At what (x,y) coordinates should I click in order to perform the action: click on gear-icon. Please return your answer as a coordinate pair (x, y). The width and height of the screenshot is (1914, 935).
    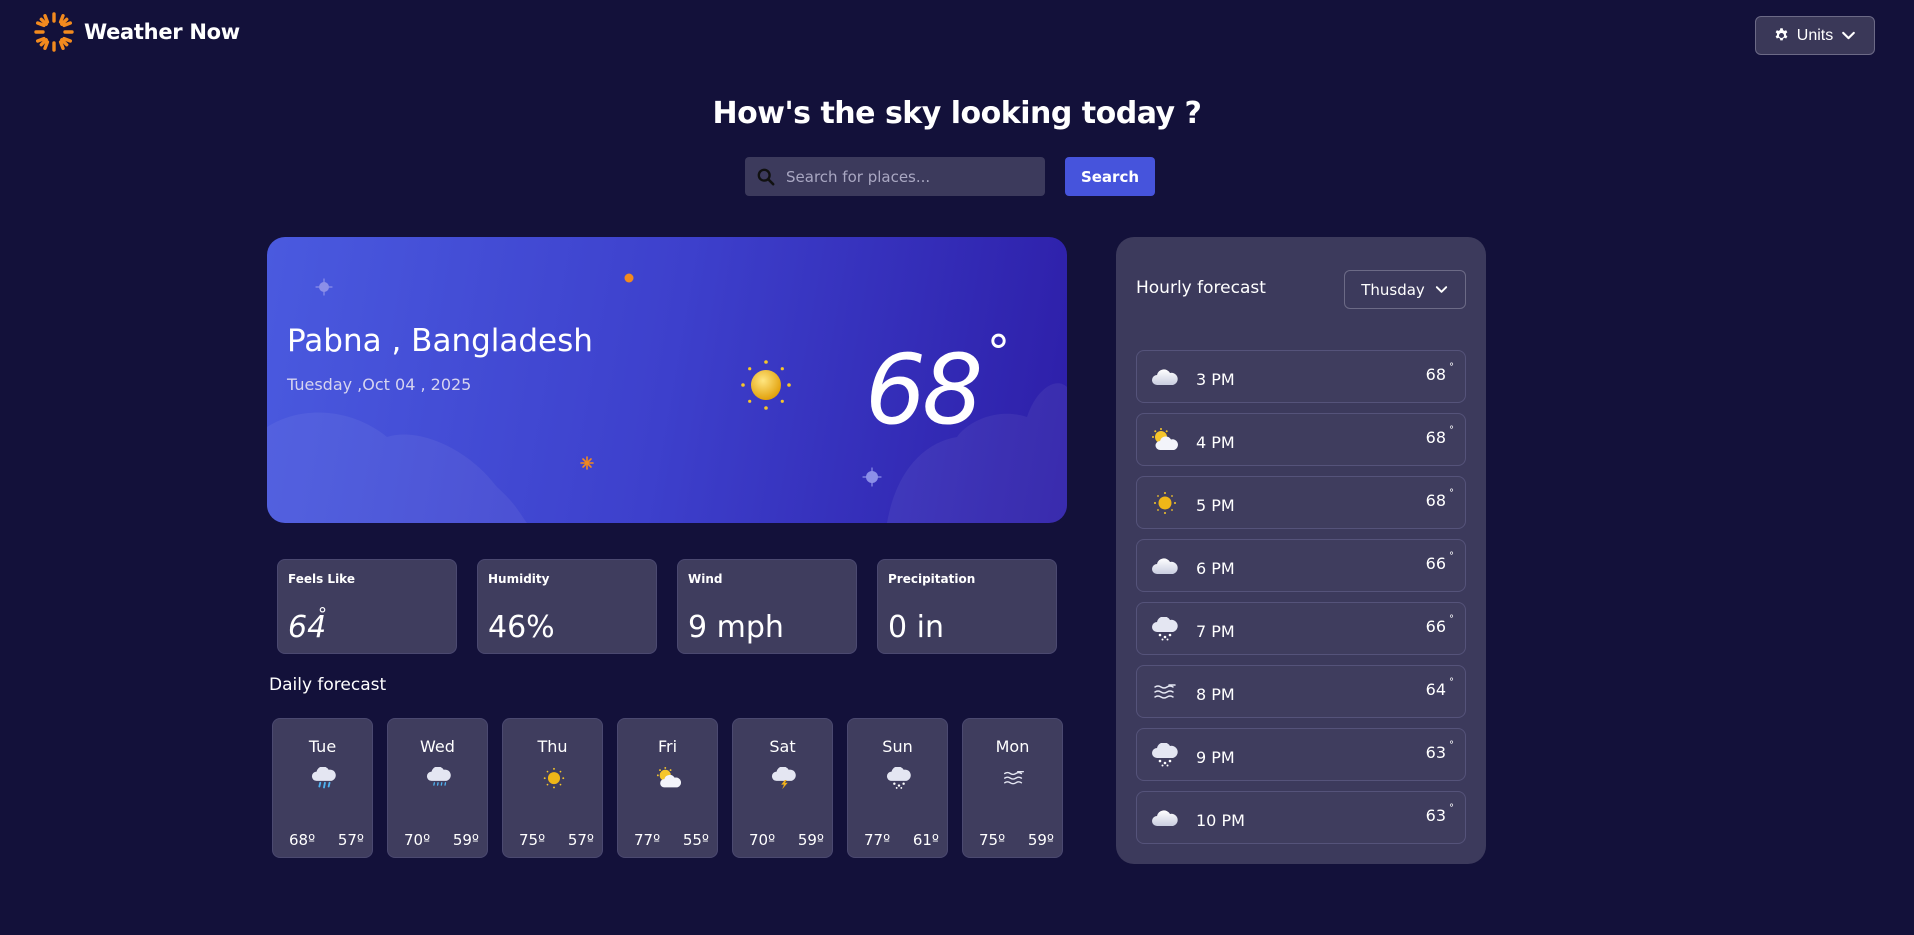
    Looking at the image, I should click on (1781, 34).